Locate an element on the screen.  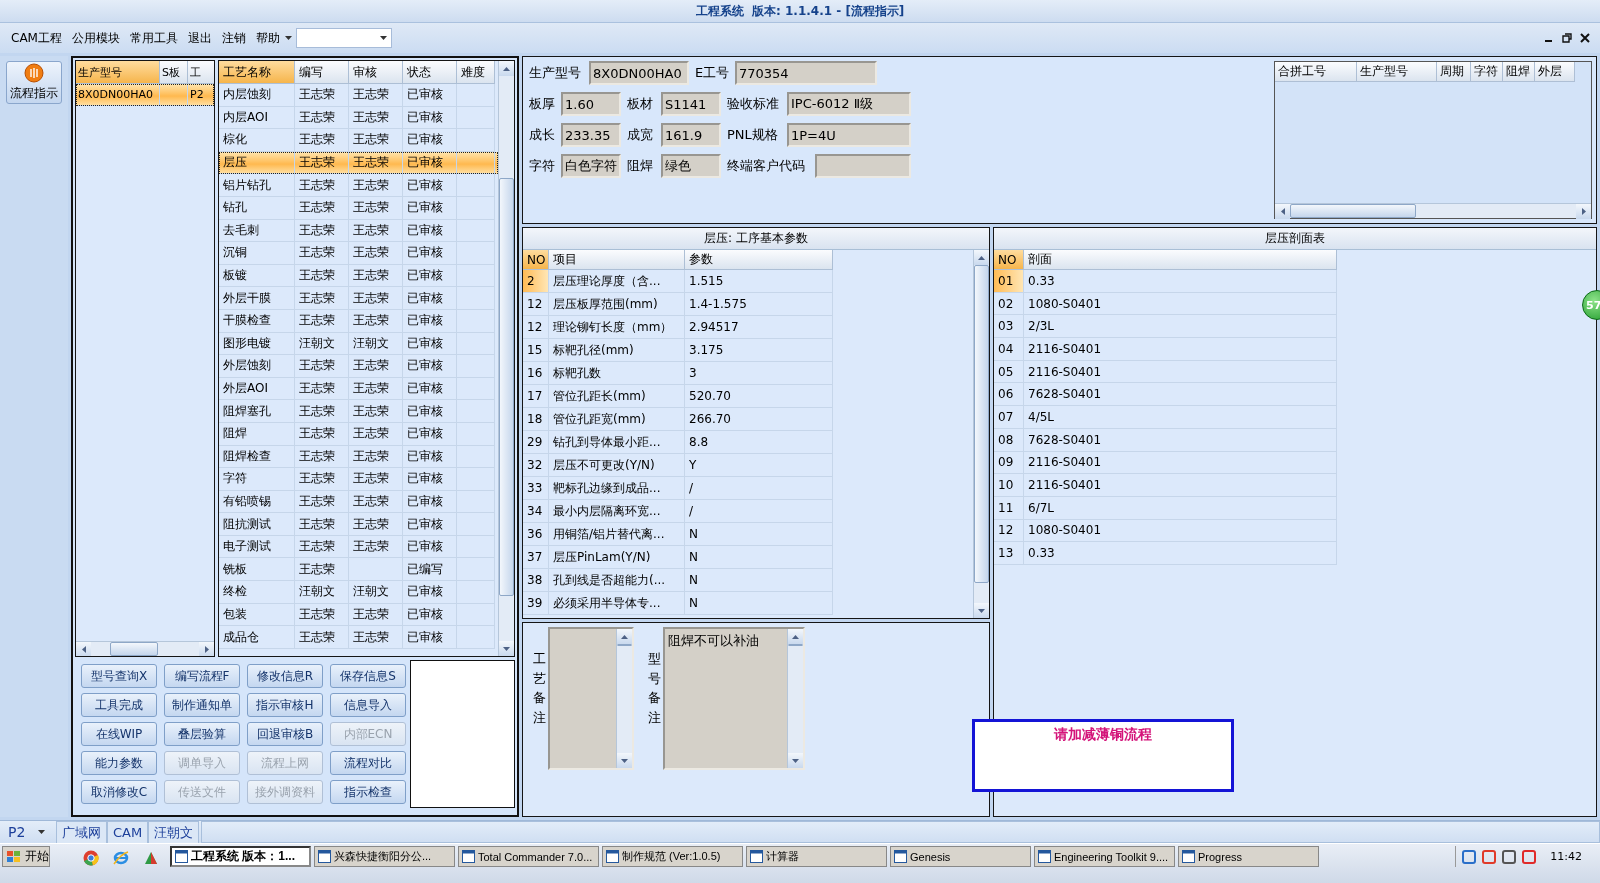
table-row: 内层蚀刻 王志荣 王志荣 已审核 is located at coordinates (358, 95).